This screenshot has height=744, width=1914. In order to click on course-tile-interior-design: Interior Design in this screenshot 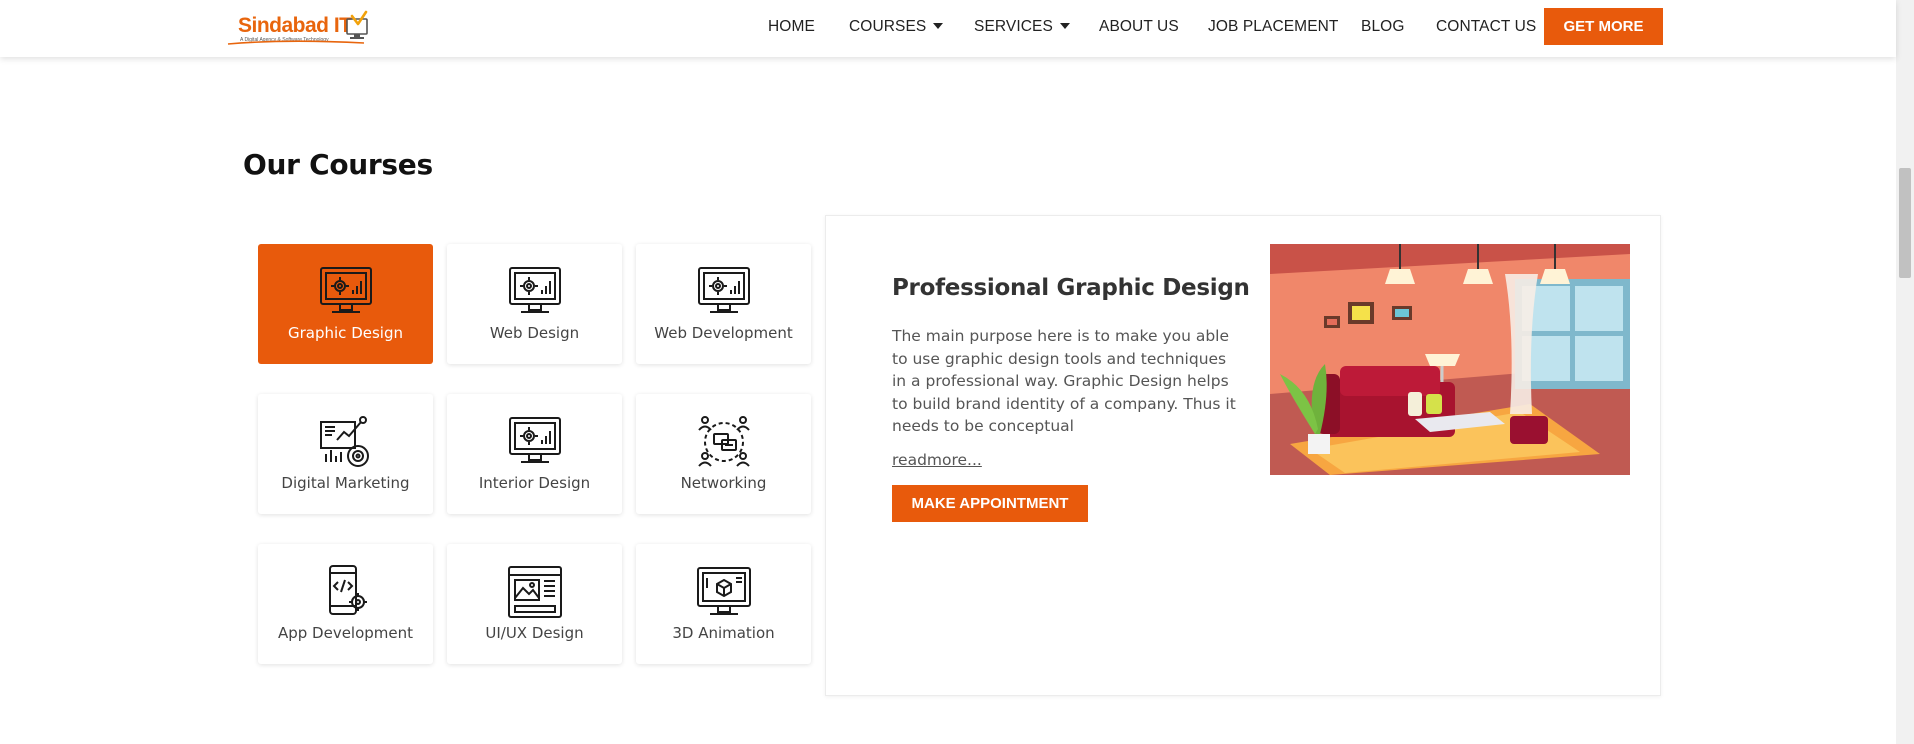, I will do `click(534, 454)`.